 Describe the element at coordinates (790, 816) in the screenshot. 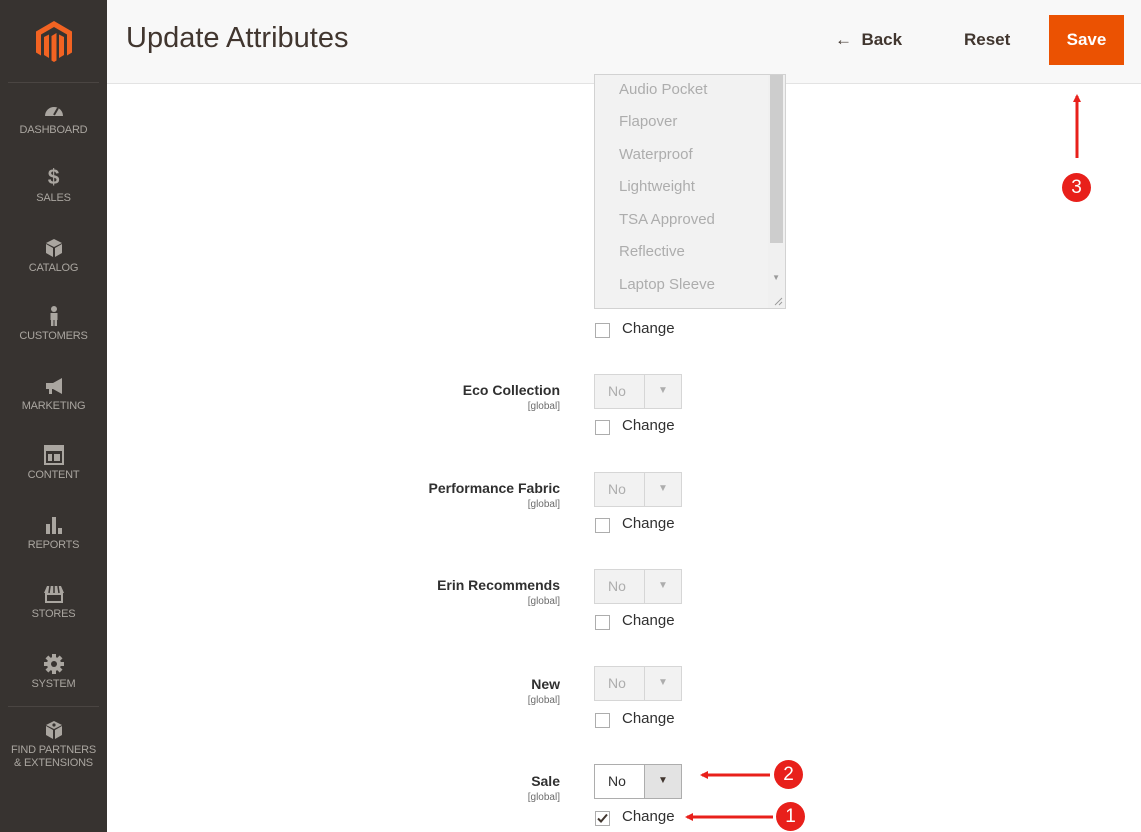

I see `annotation-badge-1: 1` at that location.